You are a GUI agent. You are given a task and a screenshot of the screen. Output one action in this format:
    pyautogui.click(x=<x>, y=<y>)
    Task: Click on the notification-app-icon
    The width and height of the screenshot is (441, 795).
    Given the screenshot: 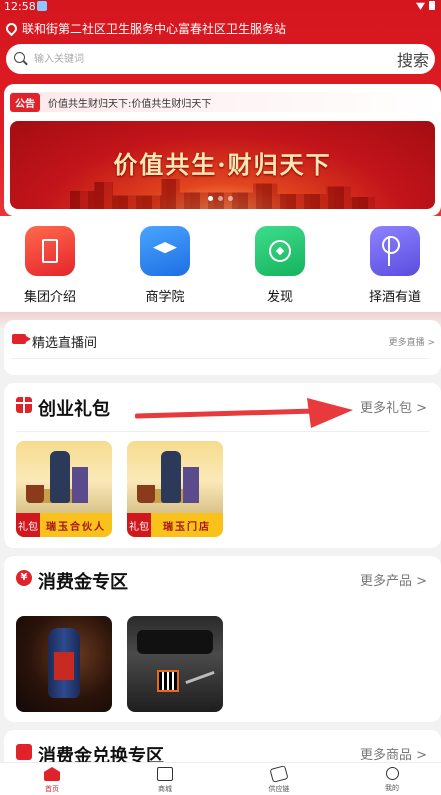 What is the action you would take?
    pyautogui.click(x=42, y=6)
    